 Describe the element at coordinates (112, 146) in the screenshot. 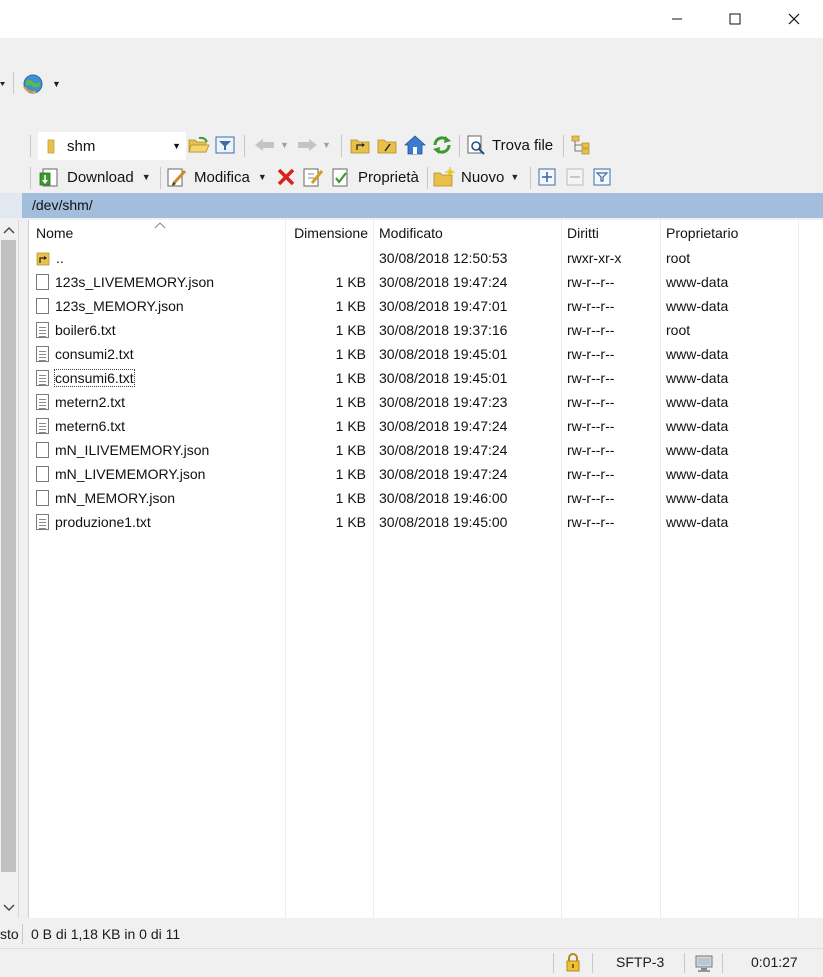

I see `folder-dropdown: shm ▼` at that location.